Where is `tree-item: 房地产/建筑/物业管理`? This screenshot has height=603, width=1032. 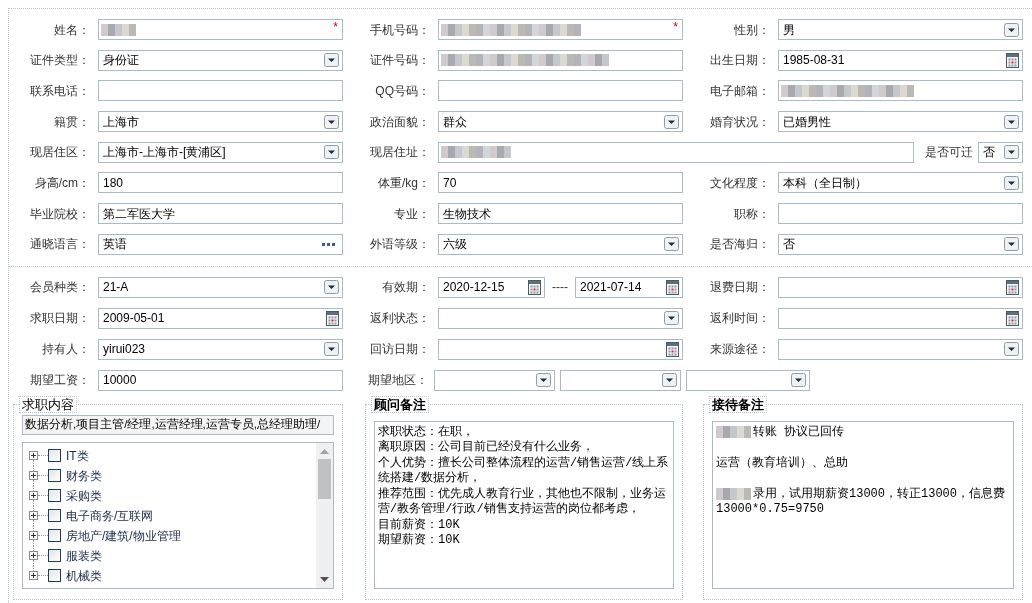 tree-item: 房地产/建筑/物业管理 is located at coordinates (123, 535).